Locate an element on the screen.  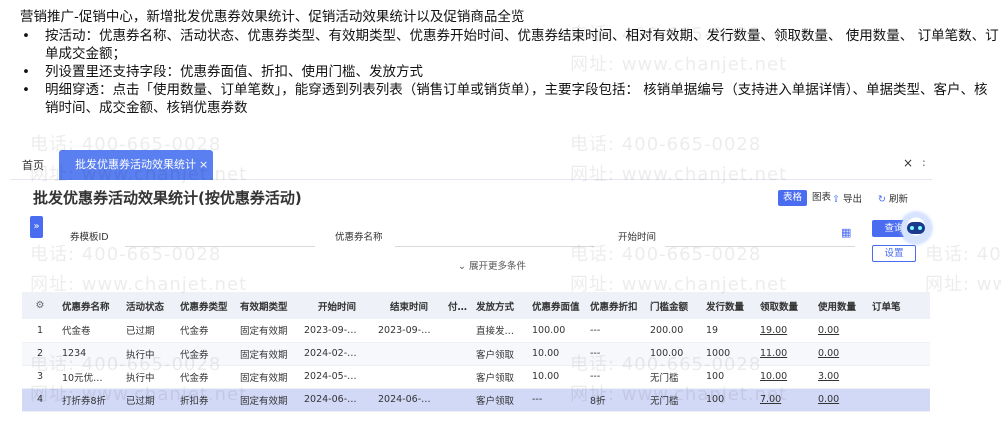
tab-home: 首页 is located at coordinates (33, 165).